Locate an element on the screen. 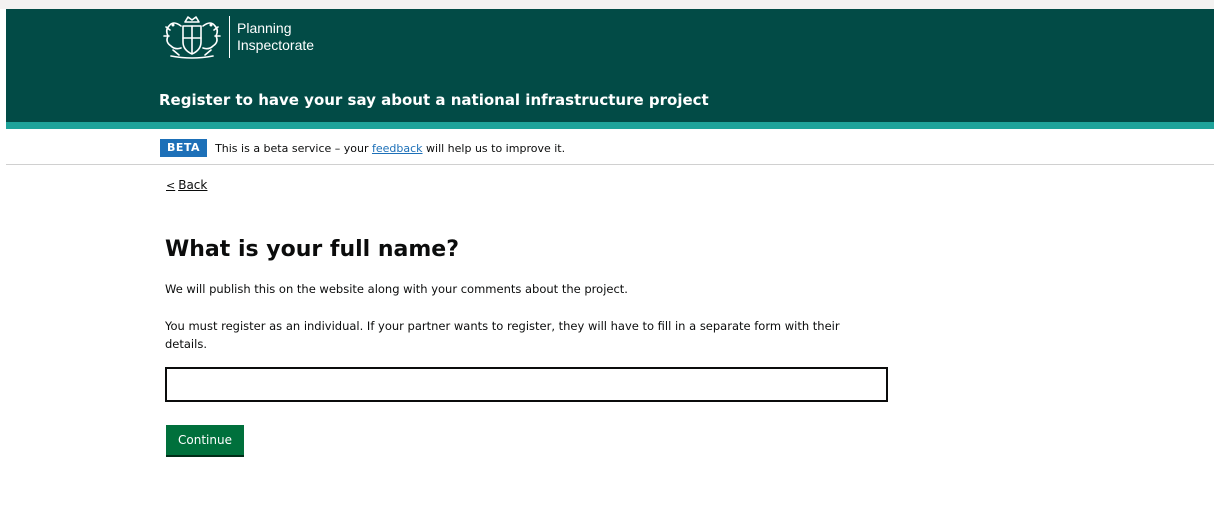 This screenshot has height=519, width=1214. back-link-label: Back is located at coordinates (193, 185).